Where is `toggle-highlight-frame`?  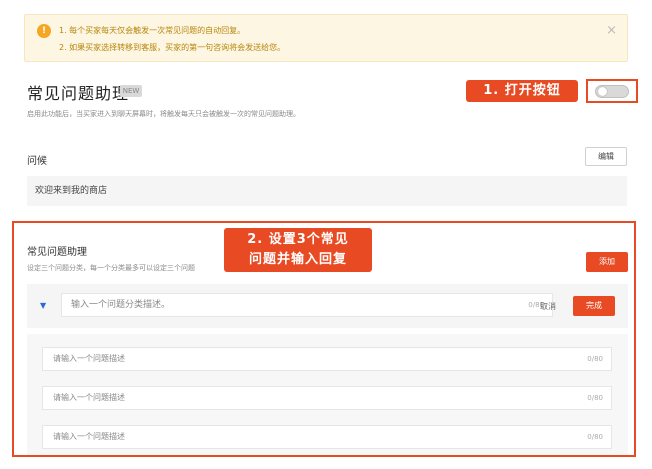
toggle-highlight-frame is located at coordinates (612, 91).